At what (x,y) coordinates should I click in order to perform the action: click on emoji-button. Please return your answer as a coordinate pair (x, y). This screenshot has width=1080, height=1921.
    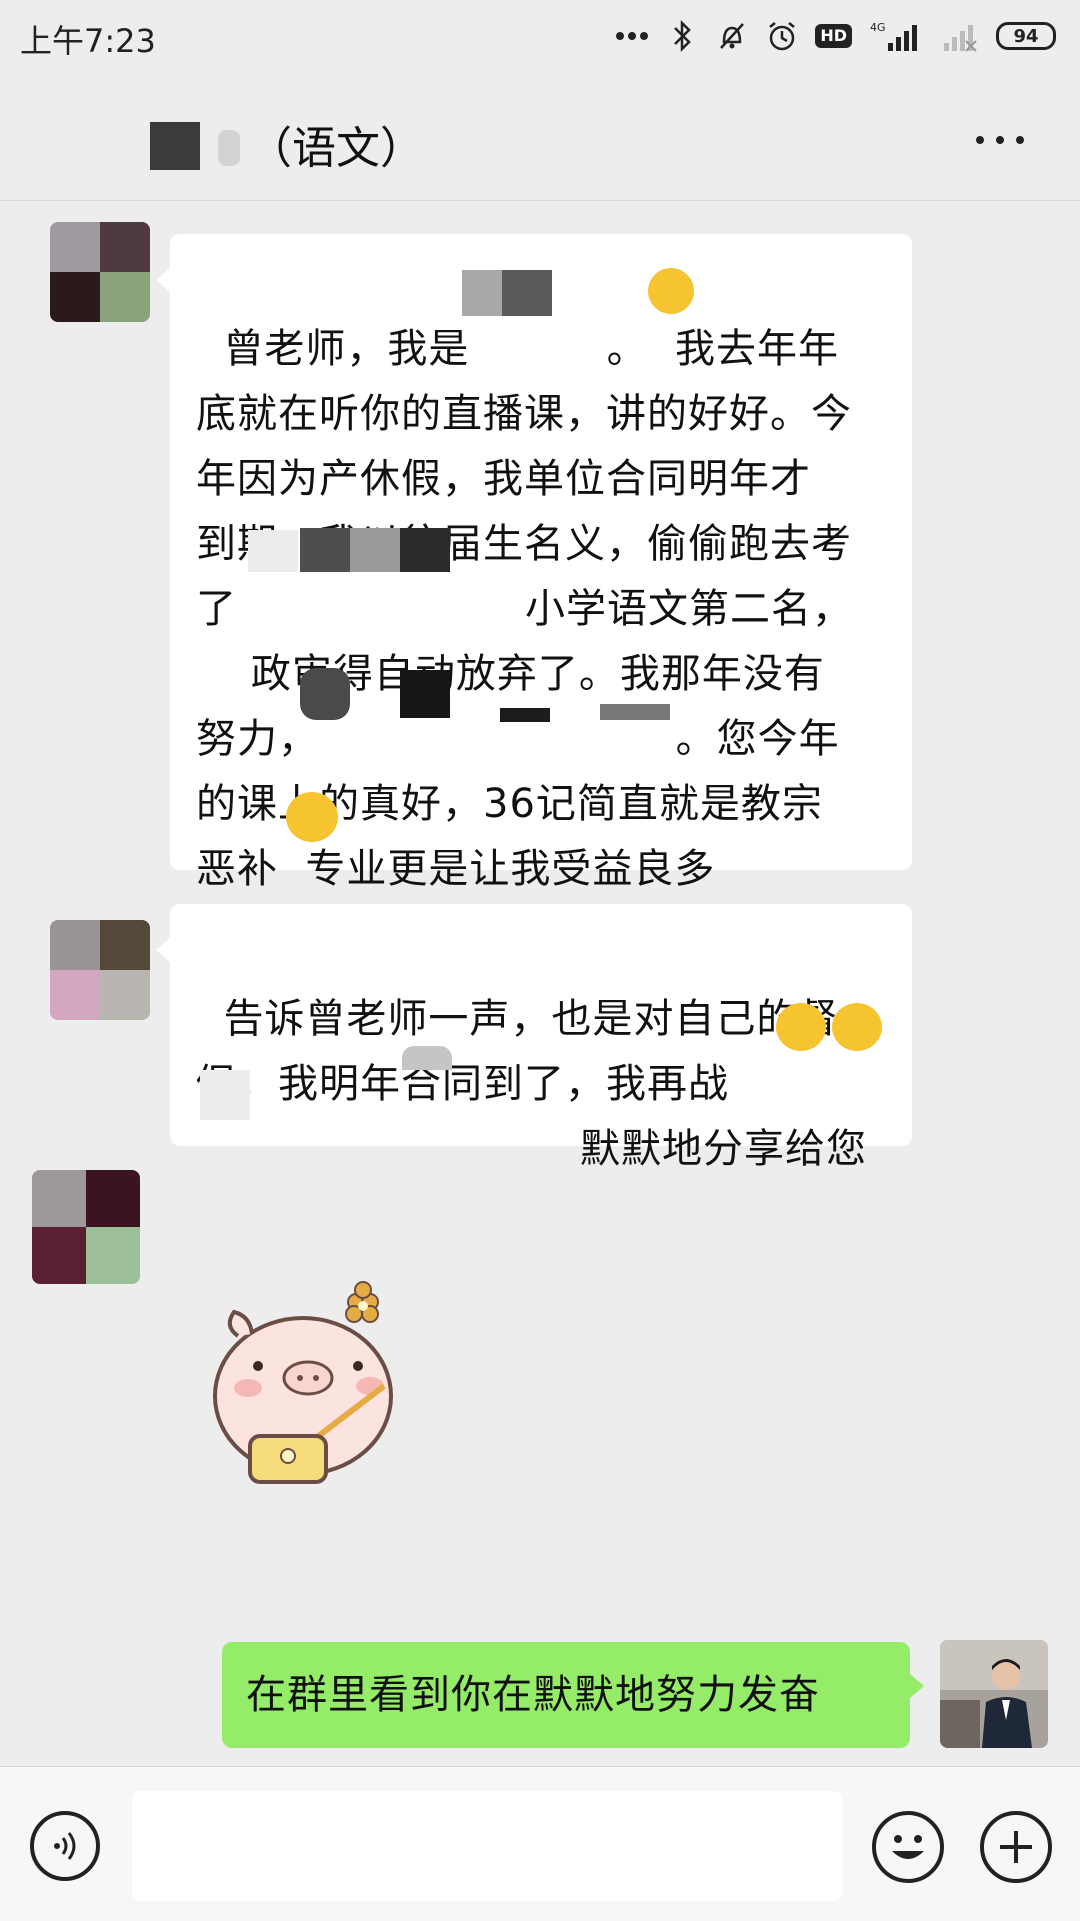
    Looking at the image, I should click on (908, 1847).